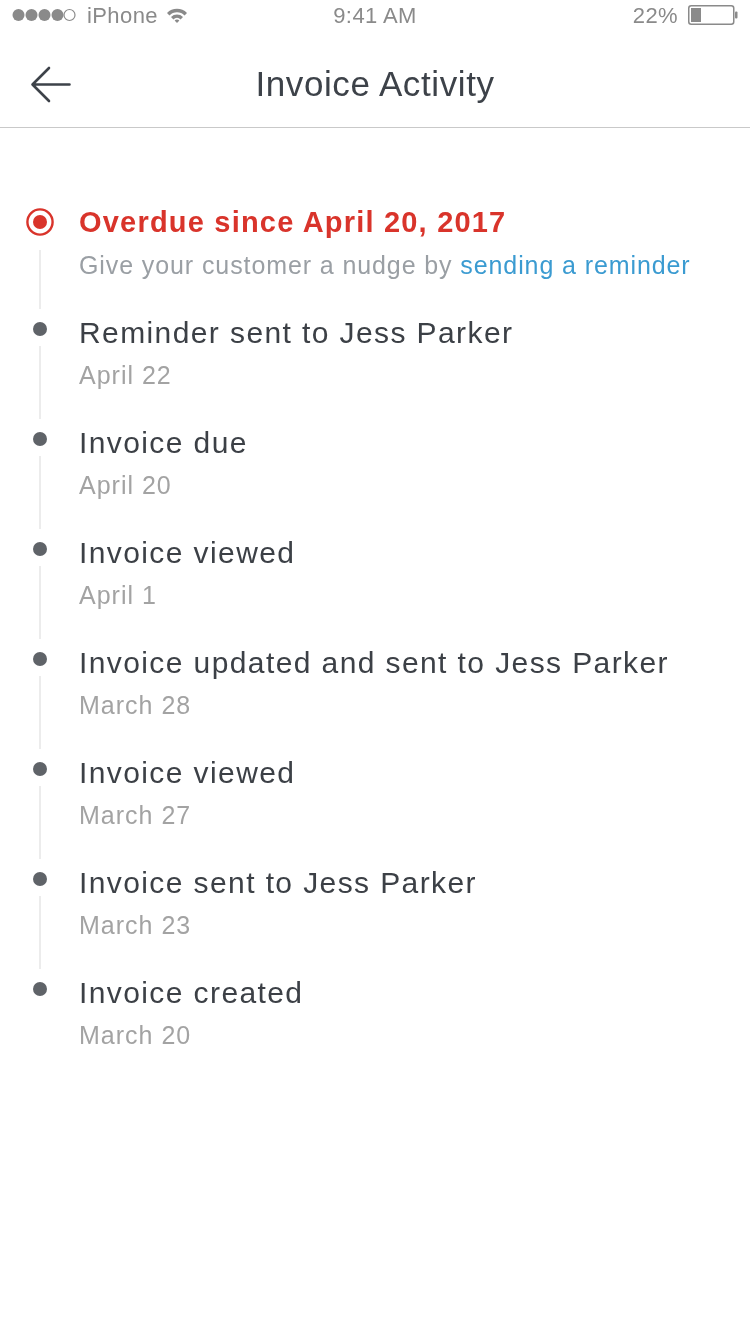 The height and width of the screenshot is (1335, 750). Describe the element at coordinates (39, 222) in the screenshot. I see `overdue-status-icon` at that location.